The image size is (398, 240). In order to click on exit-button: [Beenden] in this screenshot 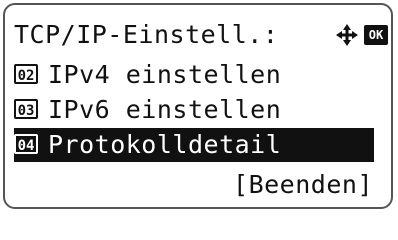, I will do `click(303, 185)`.